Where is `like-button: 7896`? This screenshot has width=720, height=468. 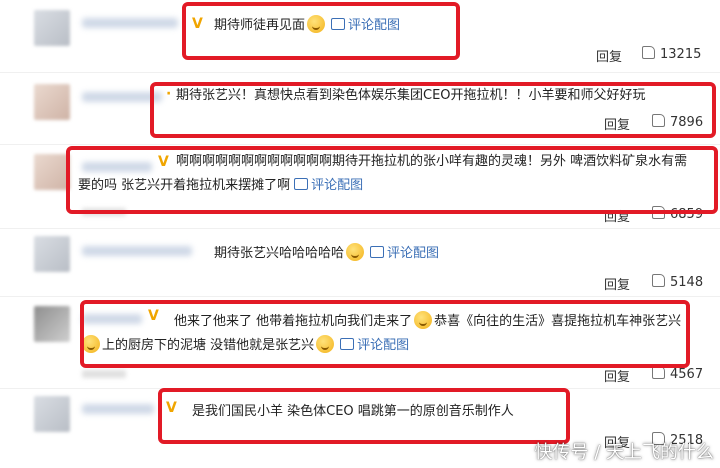
like-button: 7896 is located at coordinates (677, 122).